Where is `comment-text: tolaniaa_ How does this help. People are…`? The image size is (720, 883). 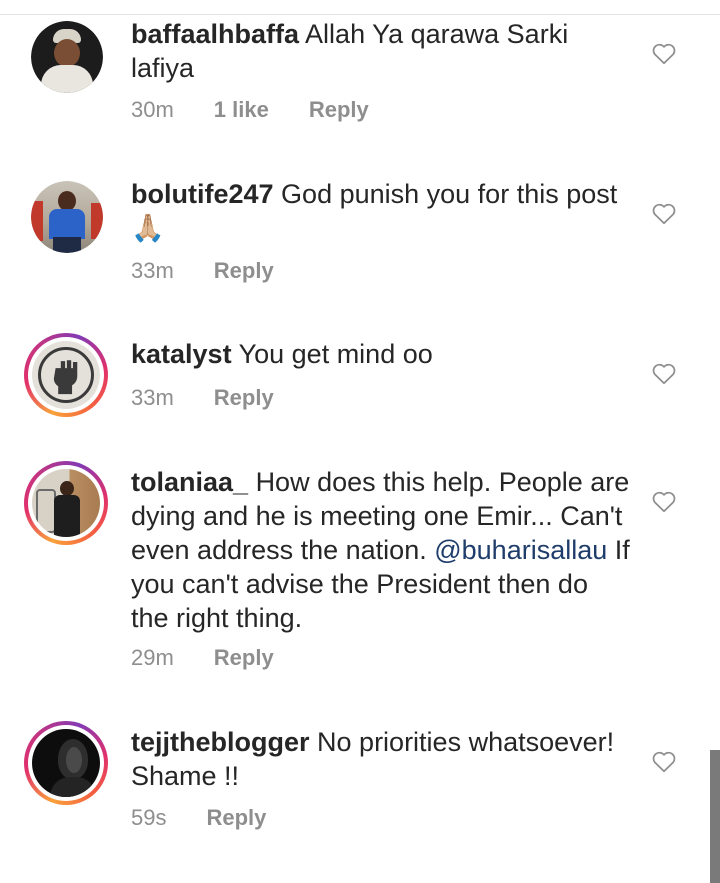 comment-text: tolaniaa_ How does this help. People are… is located at coordinates (381, 550).